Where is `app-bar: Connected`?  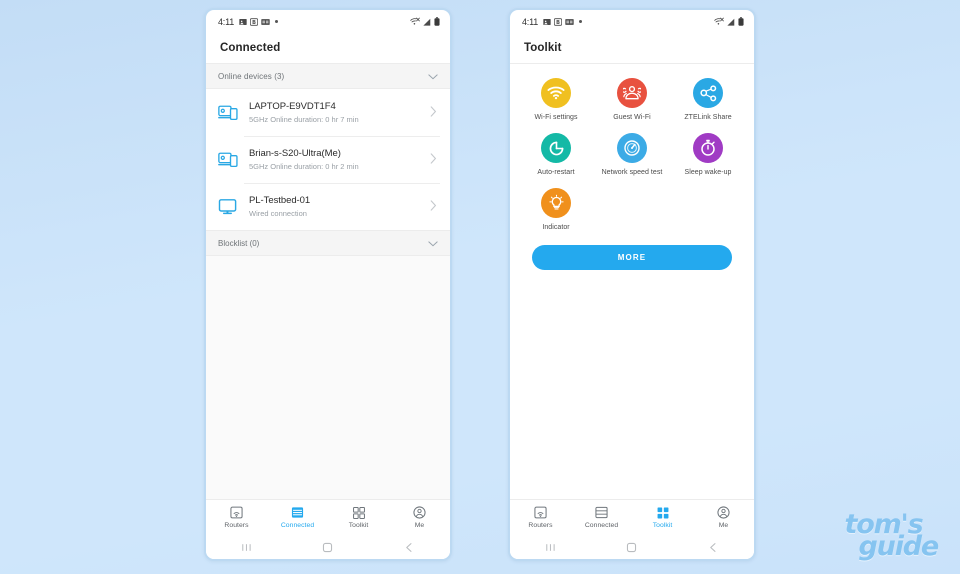
app-bar: Connected is located at coordinates (328, 48).